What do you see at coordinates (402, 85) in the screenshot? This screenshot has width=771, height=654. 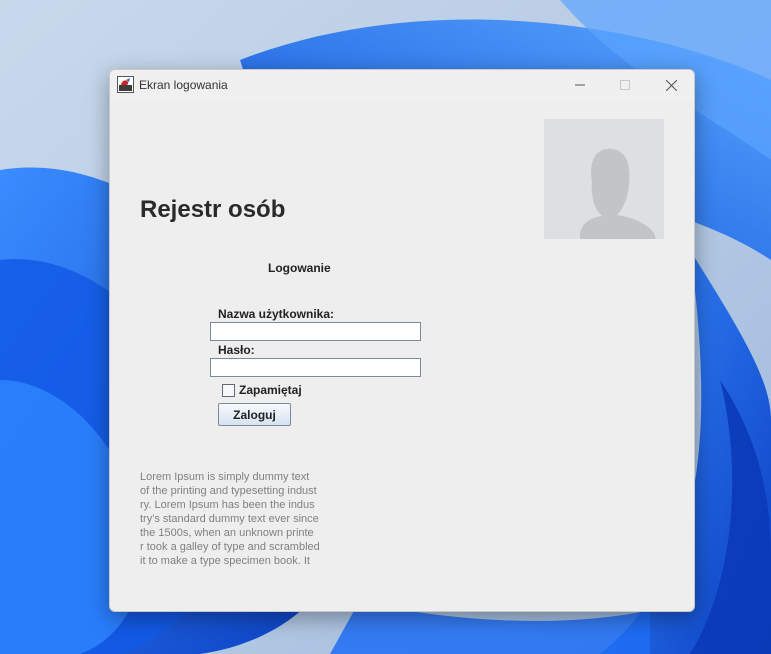 I see `title-bar: Ekran logowania` at bounding box center [402, 85].